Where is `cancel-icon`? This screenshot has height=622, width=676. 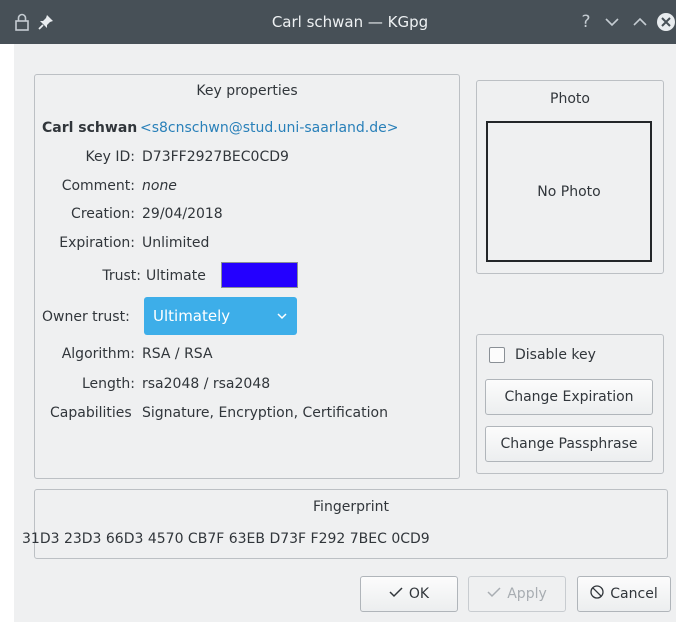
cancel-icon is located at coordinates (597, 594).